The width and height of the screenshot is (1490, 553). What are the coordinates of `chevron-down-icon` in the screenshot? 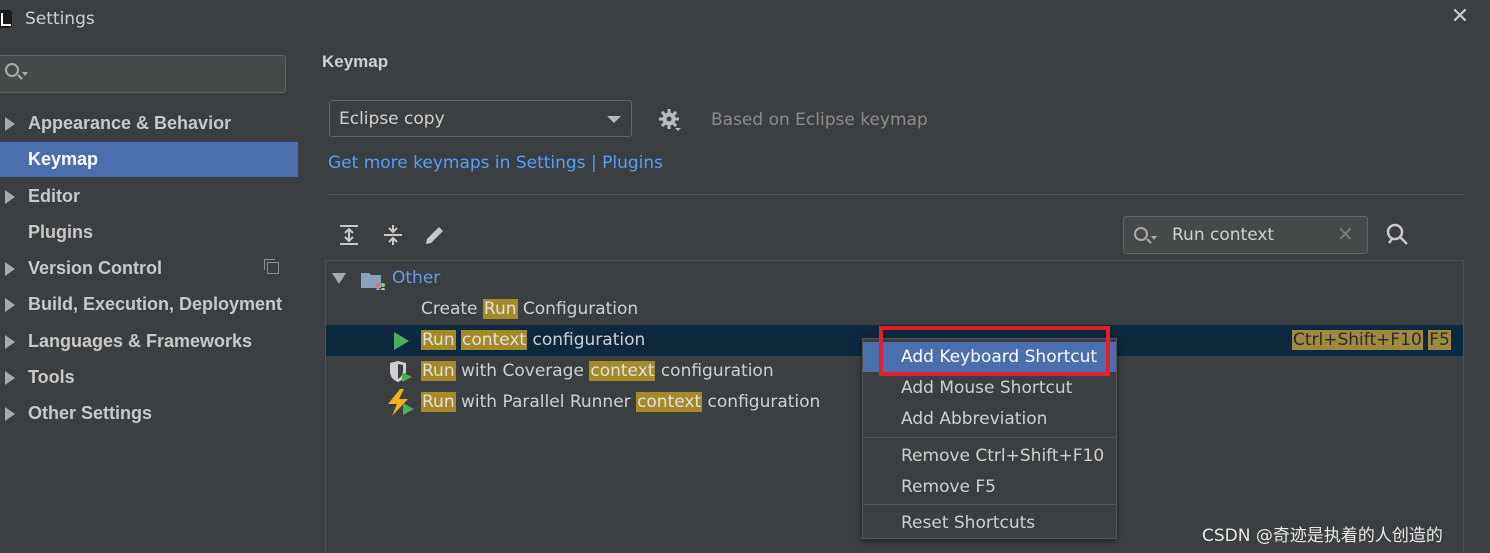 It's located at (614, 119).